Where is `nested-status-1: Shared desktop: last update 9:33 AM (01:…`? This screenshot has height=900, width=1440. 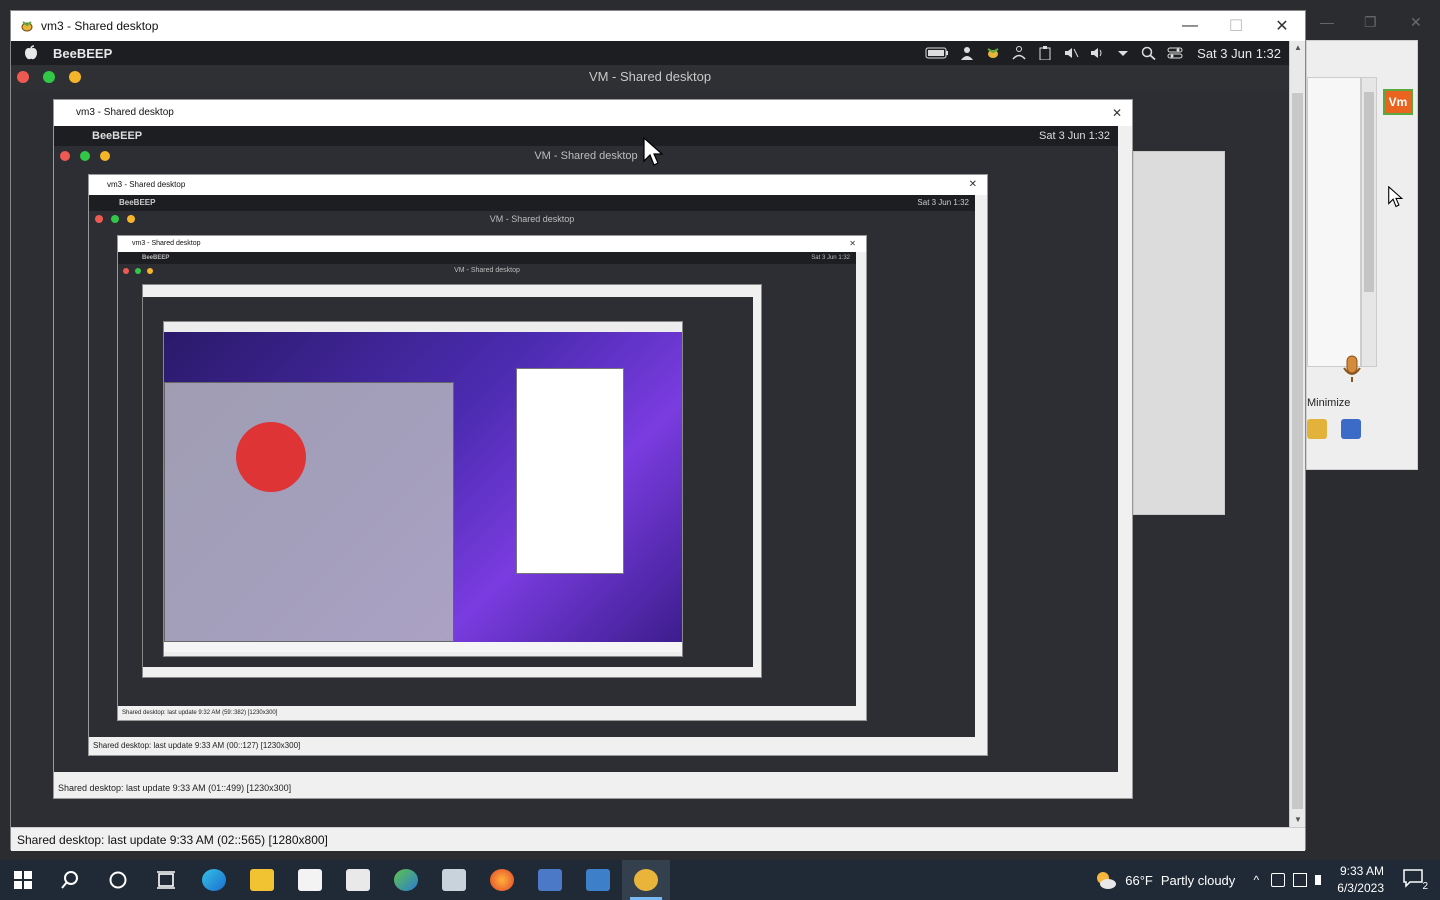
nested-status-1: Shared desktop: last update 9:33 AM (01:… is located at coordinates (593, 788).